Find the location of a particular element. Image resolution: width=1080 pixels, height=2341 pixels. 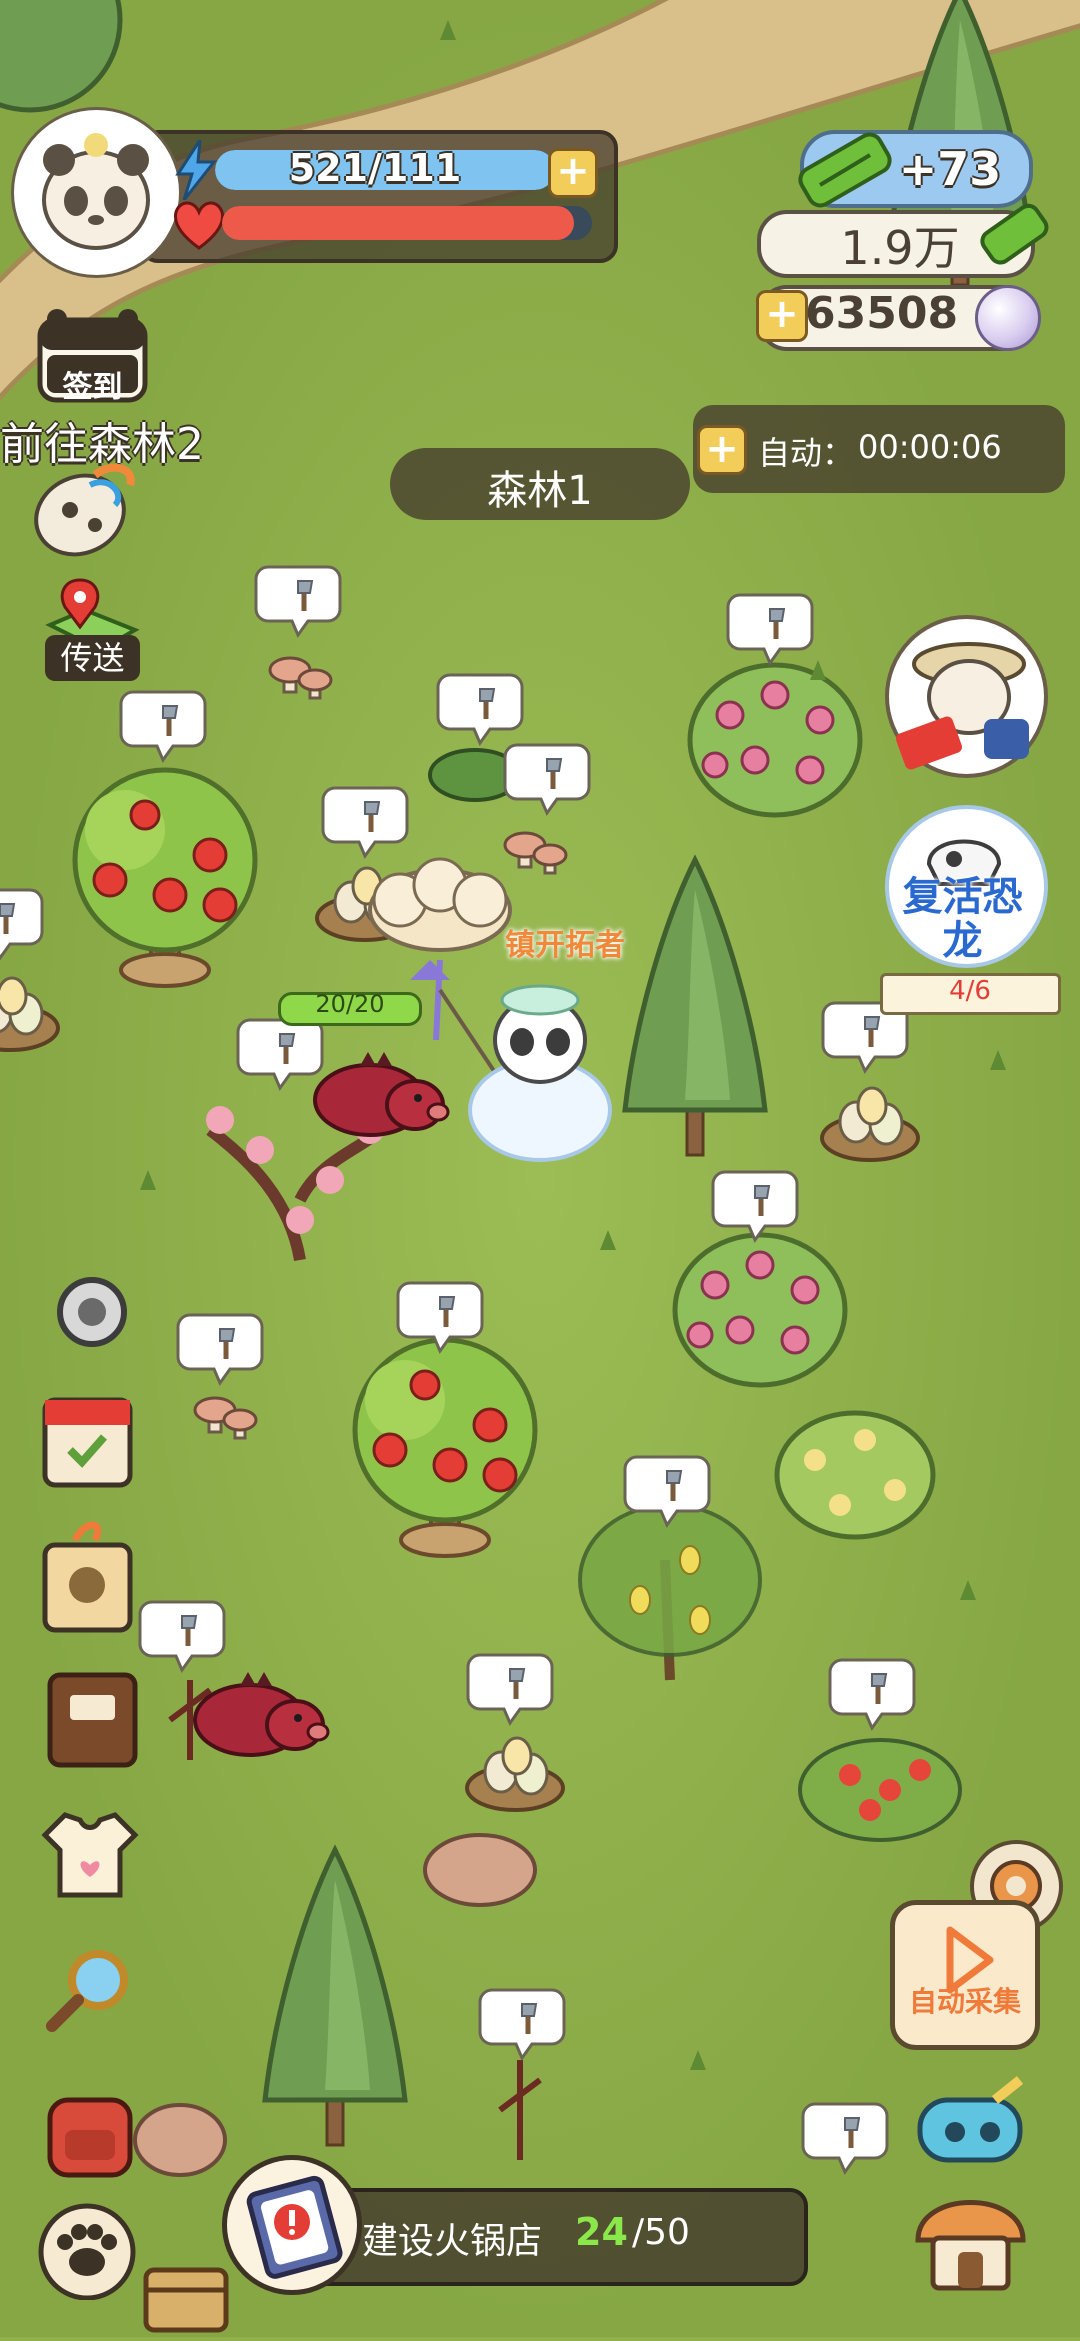

egg-feather-icon is located at coordinates (84, 510).